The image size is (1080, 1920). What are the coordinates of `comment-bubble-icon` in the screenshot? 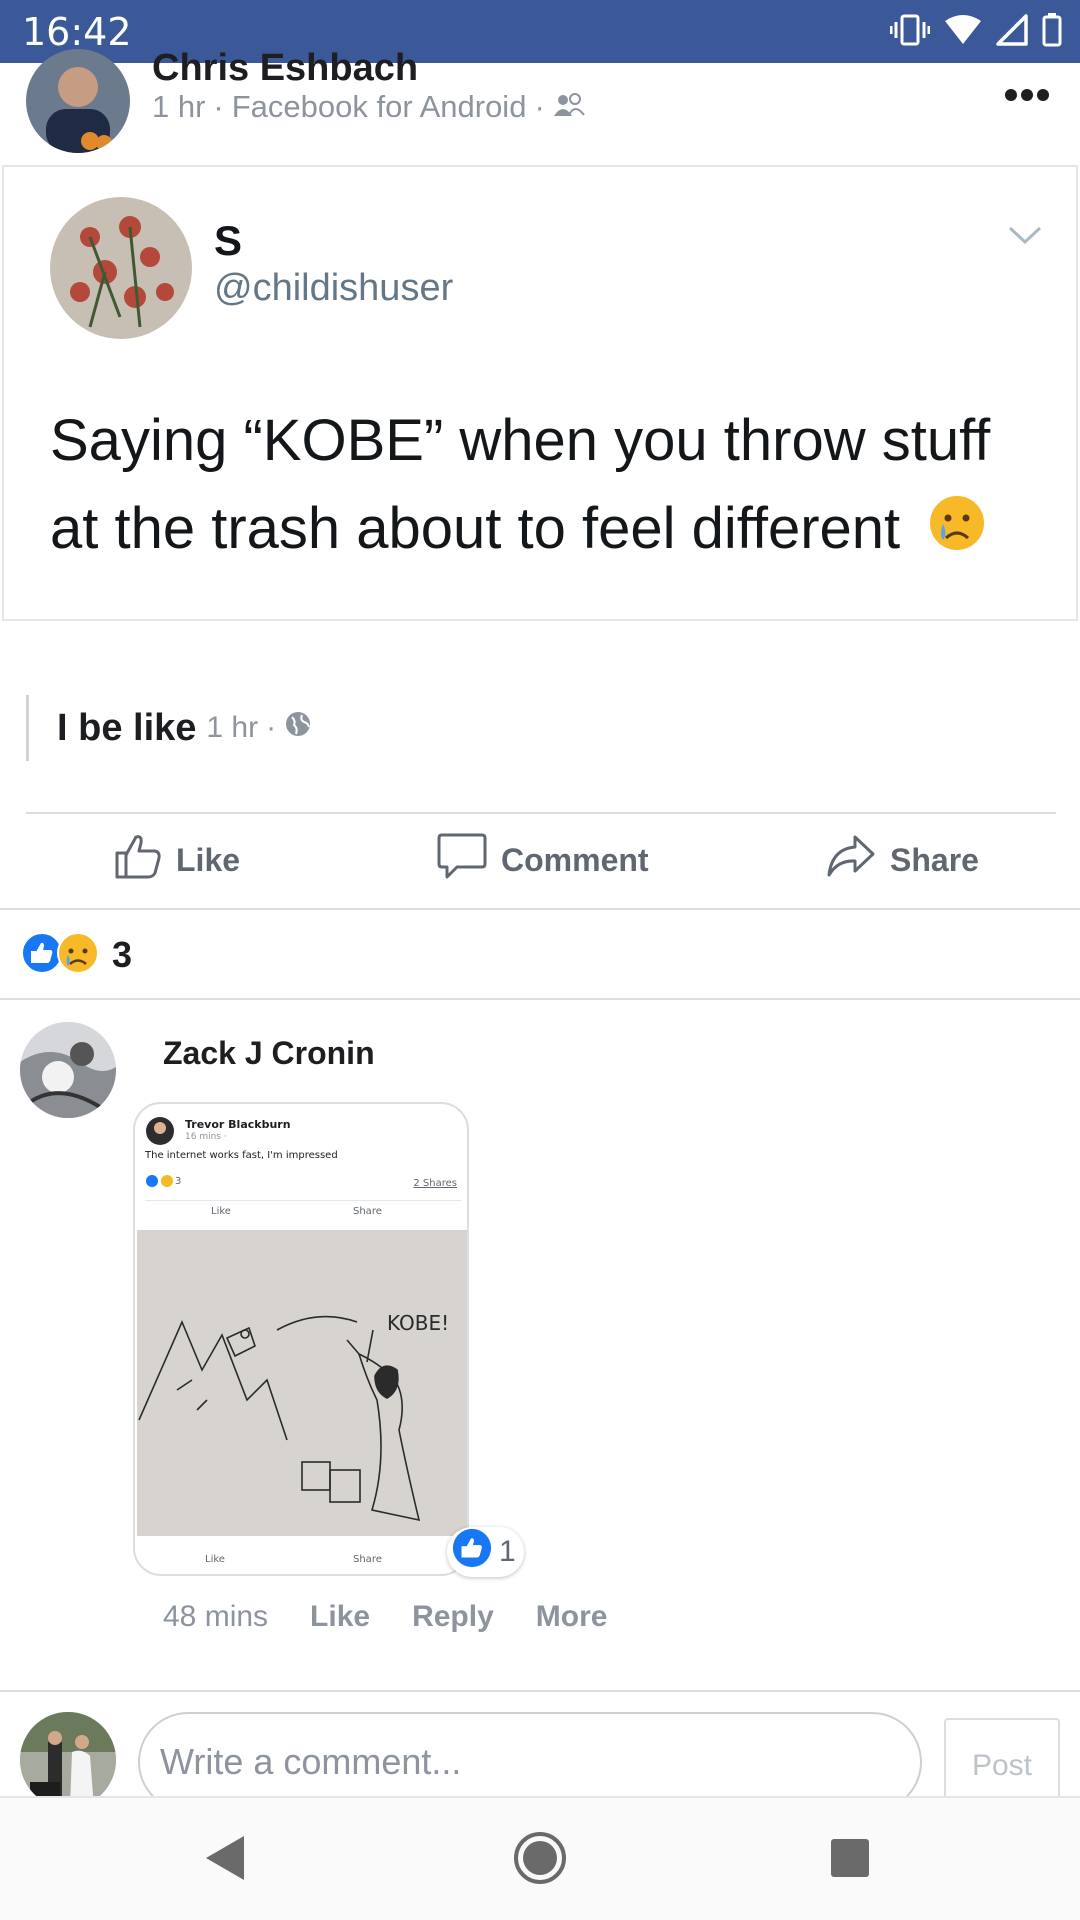 It's located at (462, 860).